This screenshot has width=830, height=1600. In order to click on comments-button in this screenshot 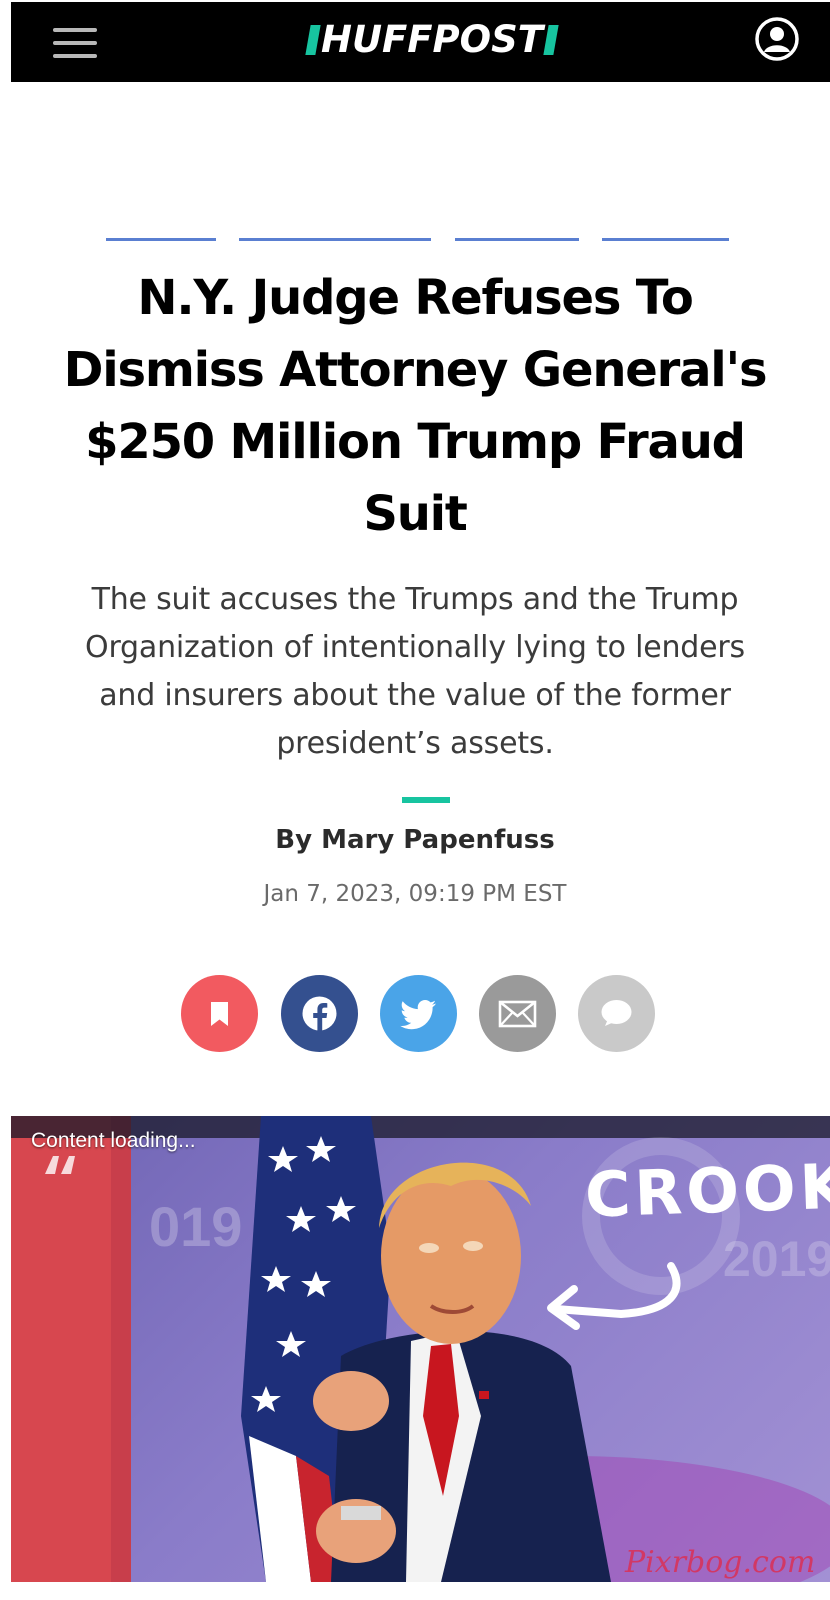, I will do `click(616, 1013)`.